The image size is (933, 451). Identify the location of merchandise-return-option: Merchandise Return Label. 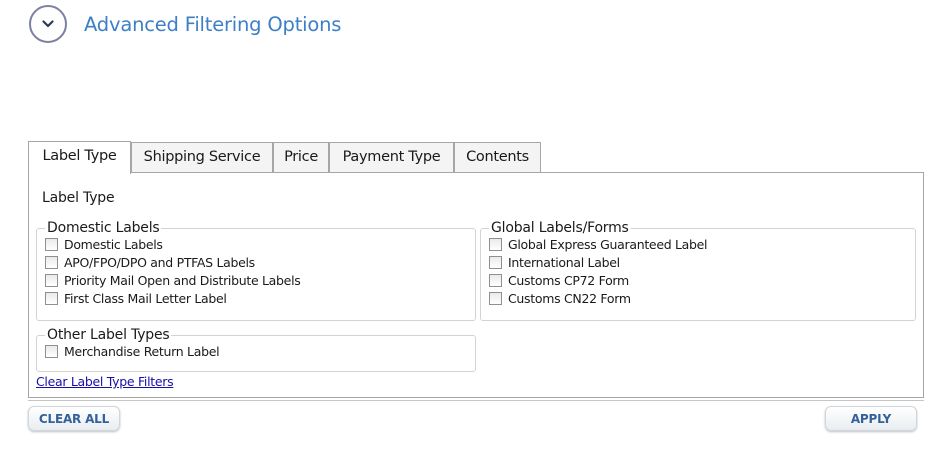
(260, 351).